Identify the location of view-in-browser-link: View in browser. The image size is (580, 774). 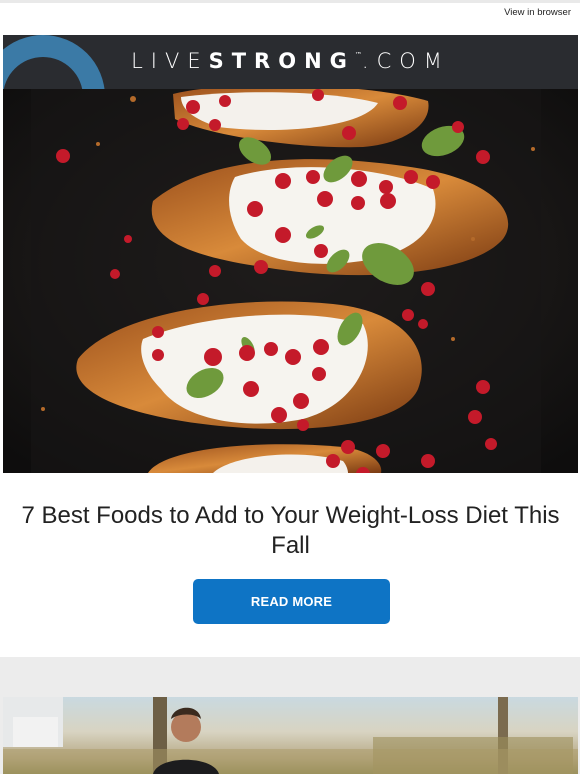
(537, 12).